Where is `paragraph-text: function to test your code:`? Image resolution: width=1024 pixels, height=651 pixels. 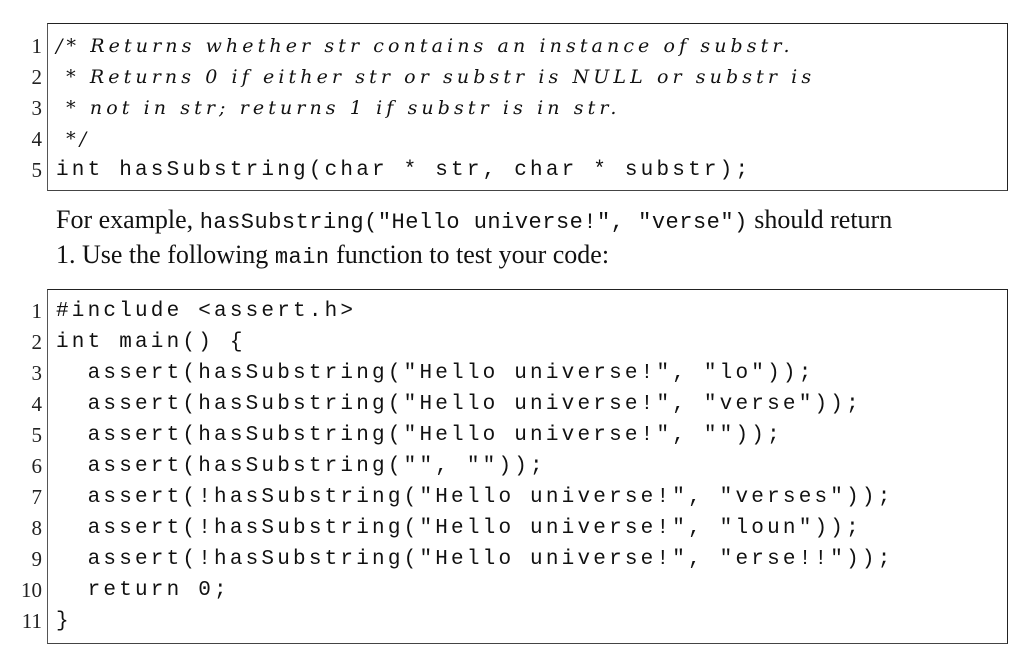 paragraph-text: function to test your code: is located at coordinates (469, 254).